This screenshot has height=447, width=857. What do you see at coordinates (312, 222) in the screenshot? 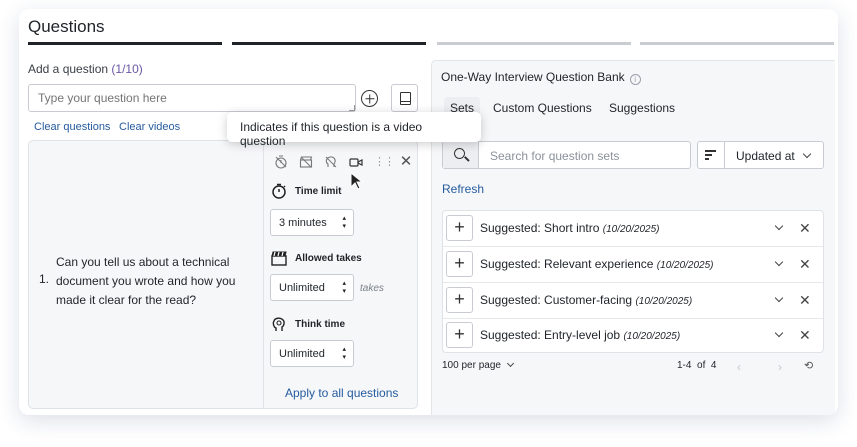
I see `time-limit-select: 3 minutes` at bounding box center [312, 222].